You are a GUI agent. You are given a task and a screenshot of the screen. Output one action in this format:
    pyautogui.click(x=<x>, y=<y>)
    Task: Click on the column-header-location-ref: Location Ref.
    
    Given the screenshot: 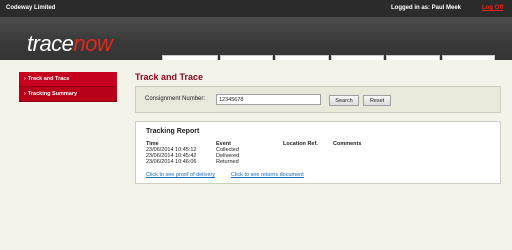 What is the action you would take?
    pyautogui.click(x=300, y=144)
    